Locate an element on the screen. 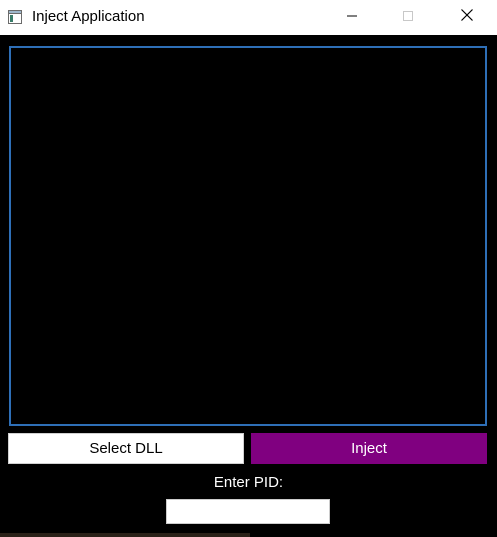  close-button is located at coordinates (467, 17).